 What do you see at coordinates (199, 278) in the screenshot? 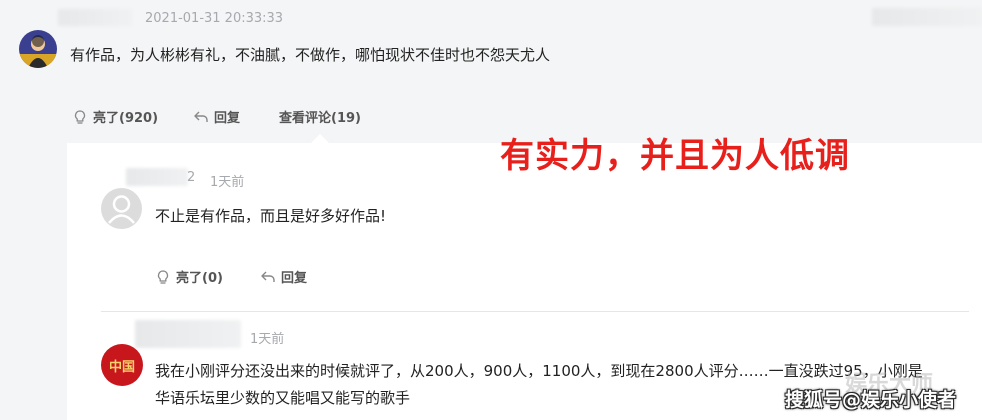
I see `reply-like-label: 亮了(0)` at bounding box center [199, 278].